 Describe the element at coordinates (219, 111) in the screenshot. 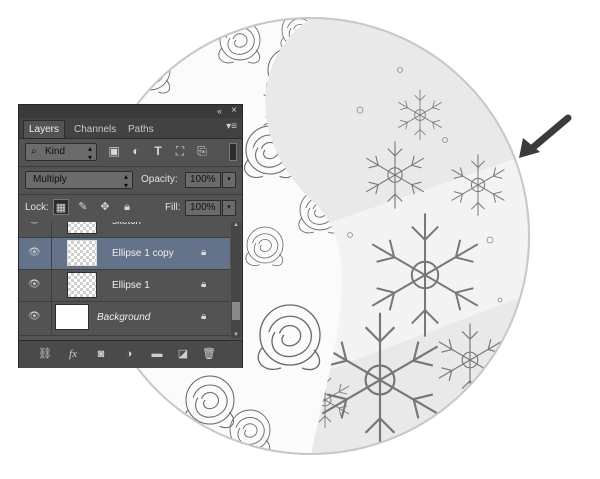

I see `collapse-icon: «` at that location.